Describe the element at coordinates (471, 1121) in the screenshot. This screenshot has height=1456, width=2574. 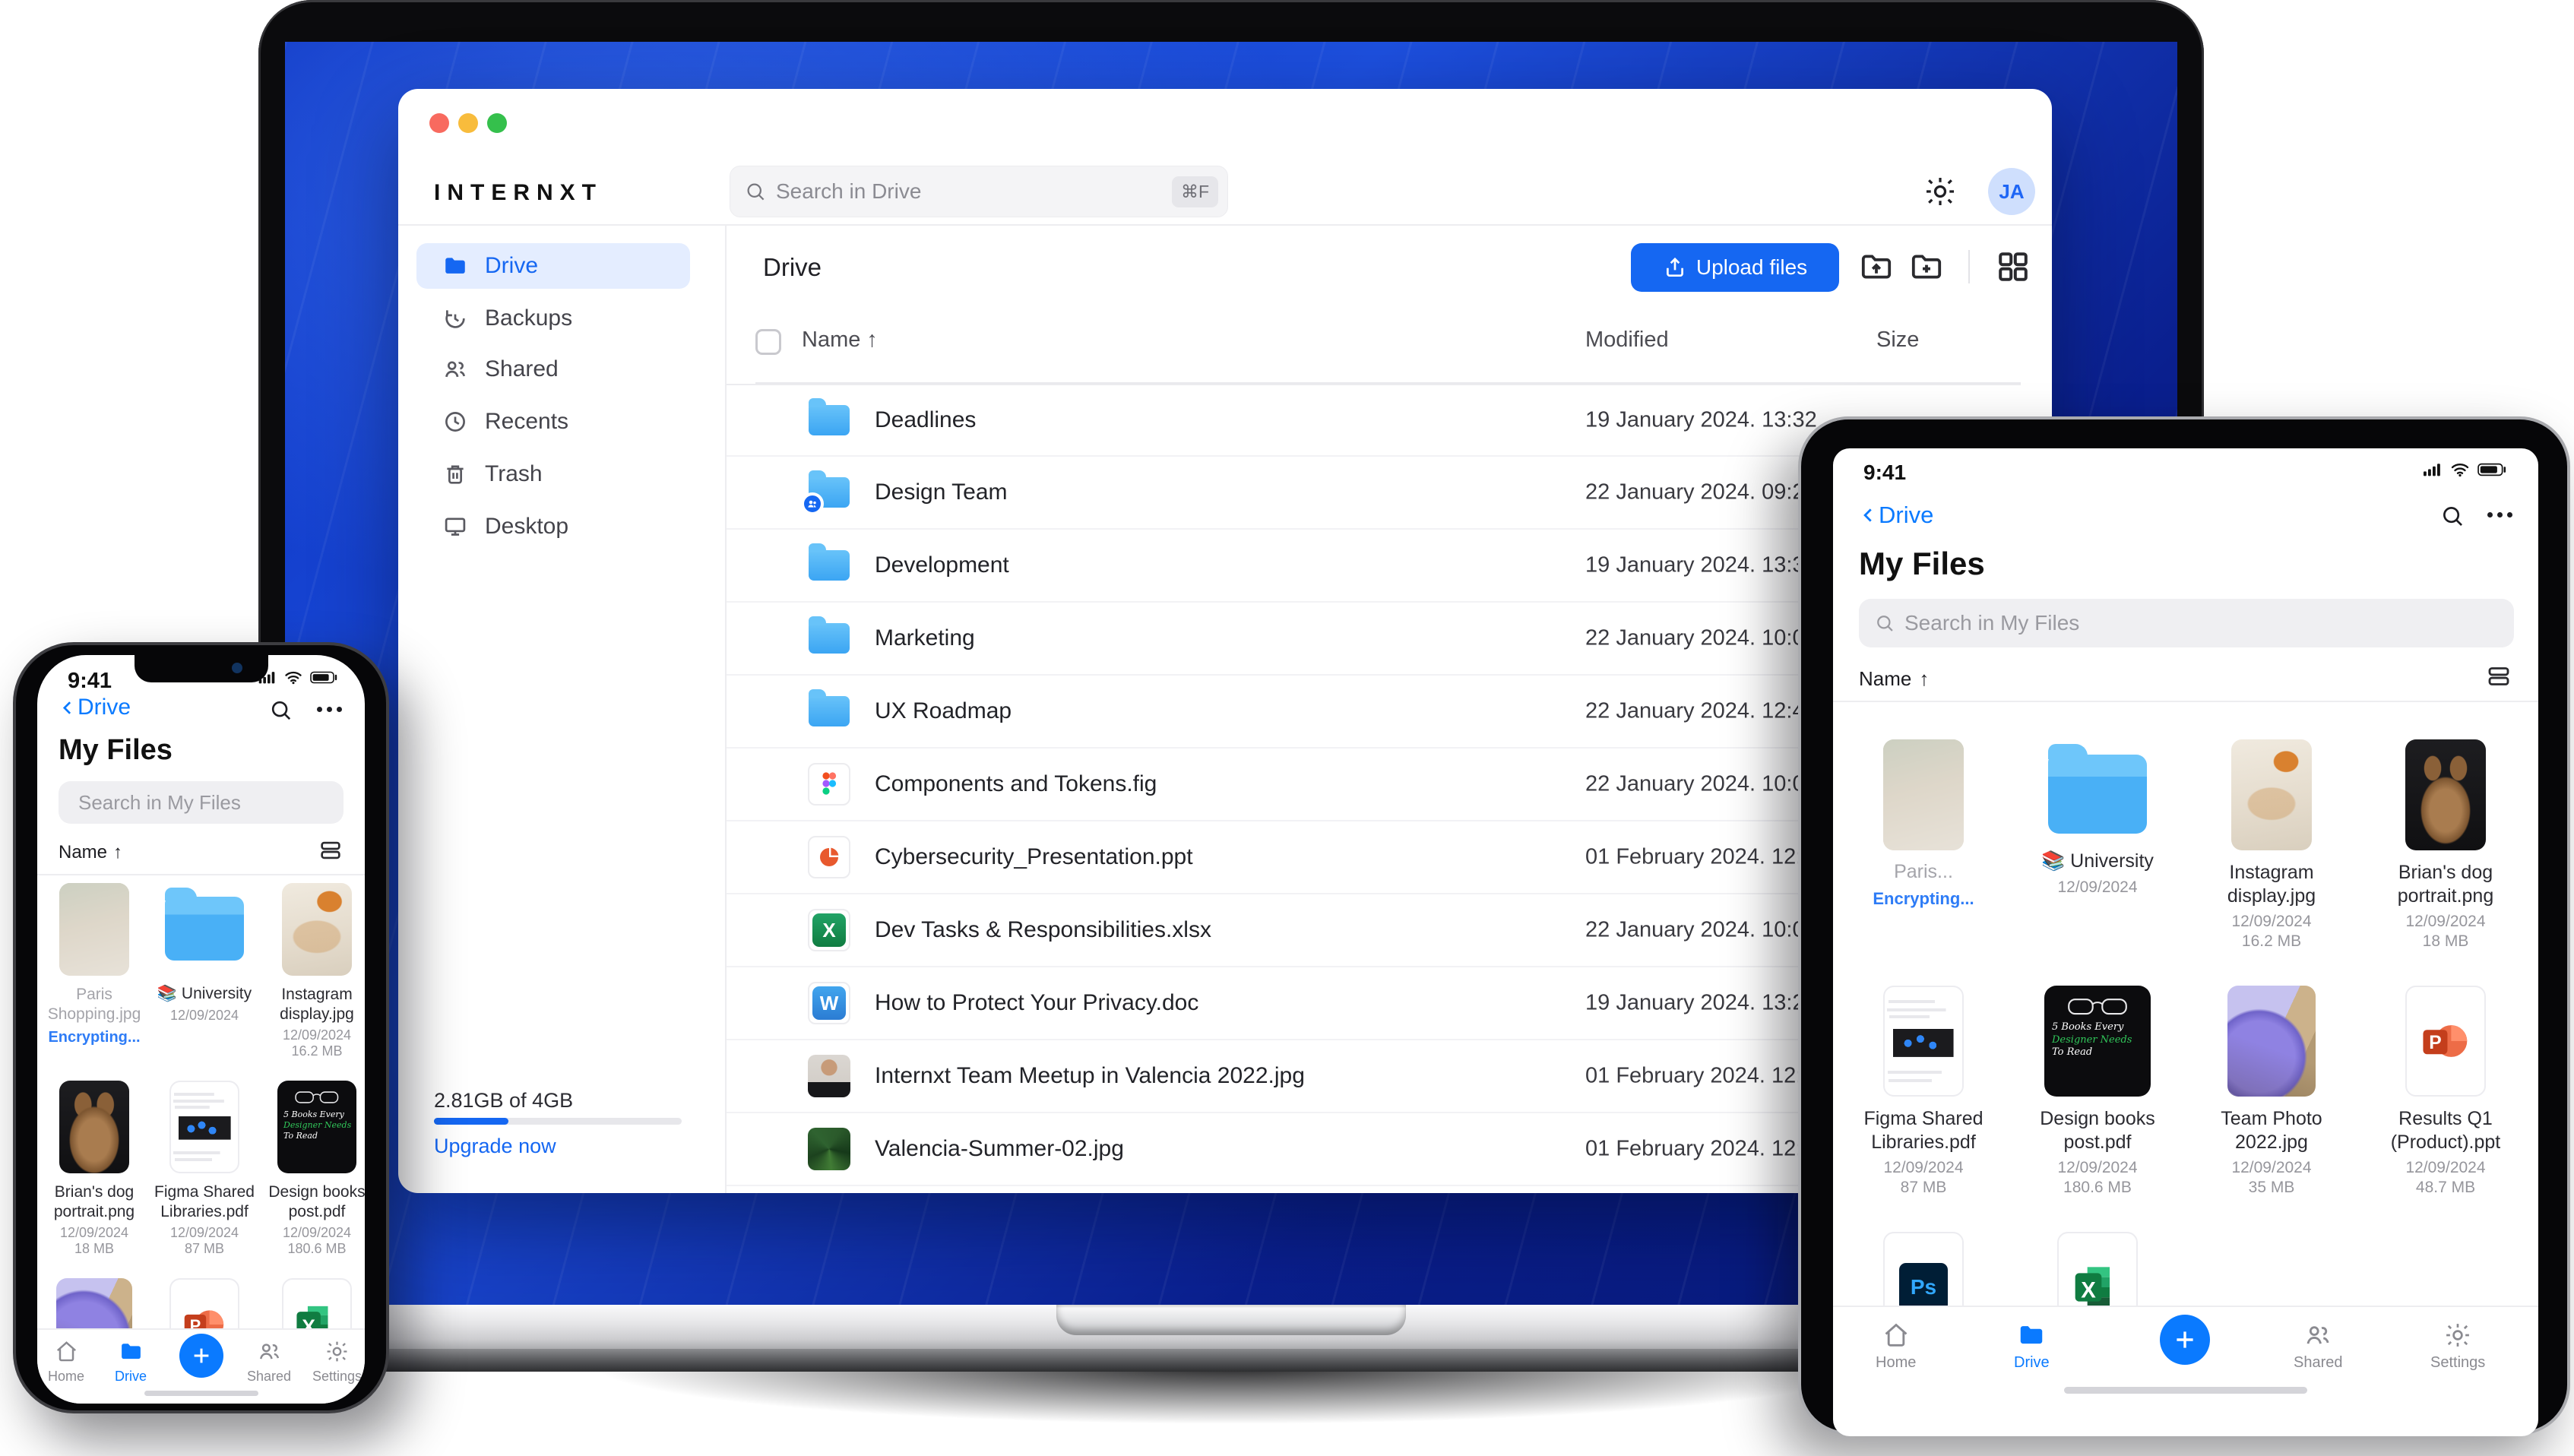
I see `storage-progress-fill` at that location.